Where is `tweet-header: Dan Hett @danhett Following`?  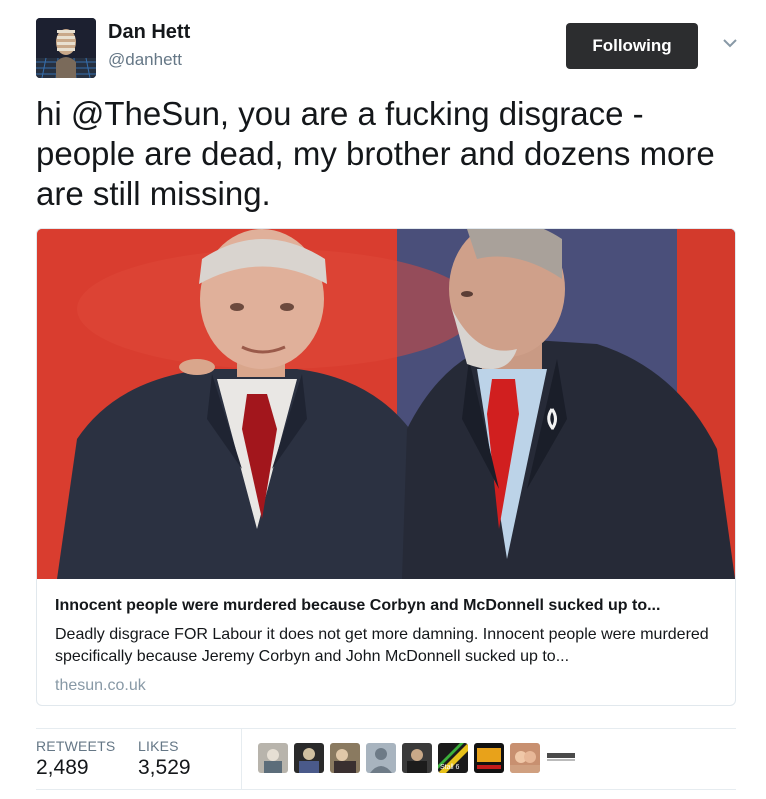
tweet-header: Dan Hett @danhett Following is located at coordinates (391, 48).